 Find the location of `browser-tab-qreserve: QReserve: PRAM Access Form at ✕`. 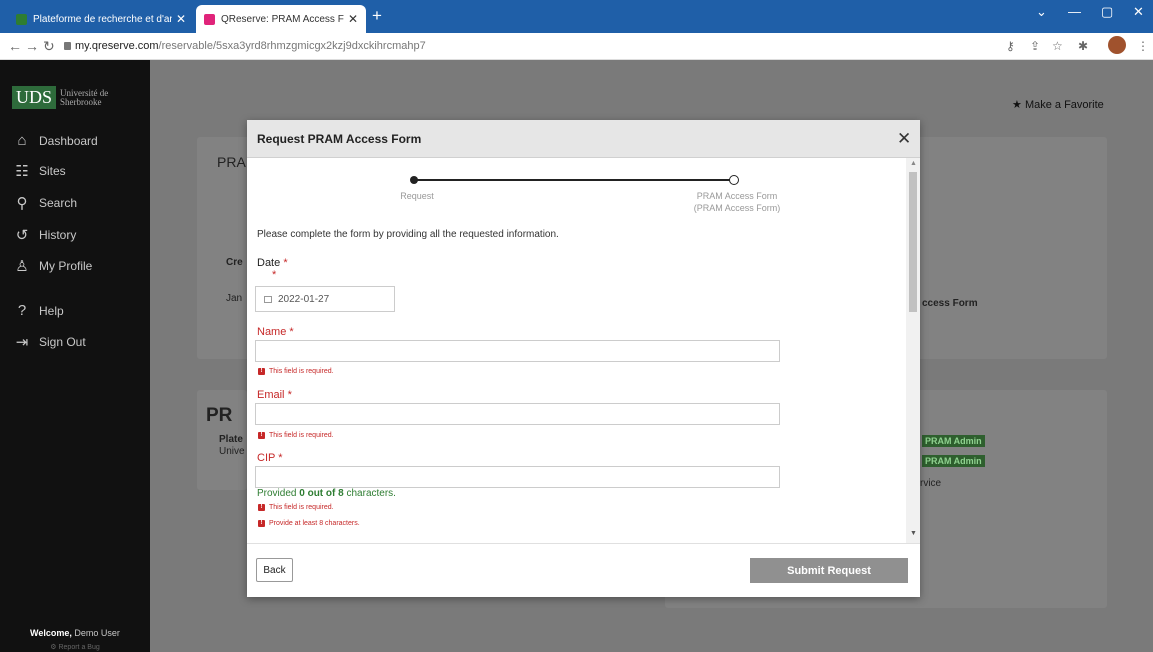

browser-tab-qreserve: QReserve: PRAM Access Form at ✕ is located at coordinates (281, 19).